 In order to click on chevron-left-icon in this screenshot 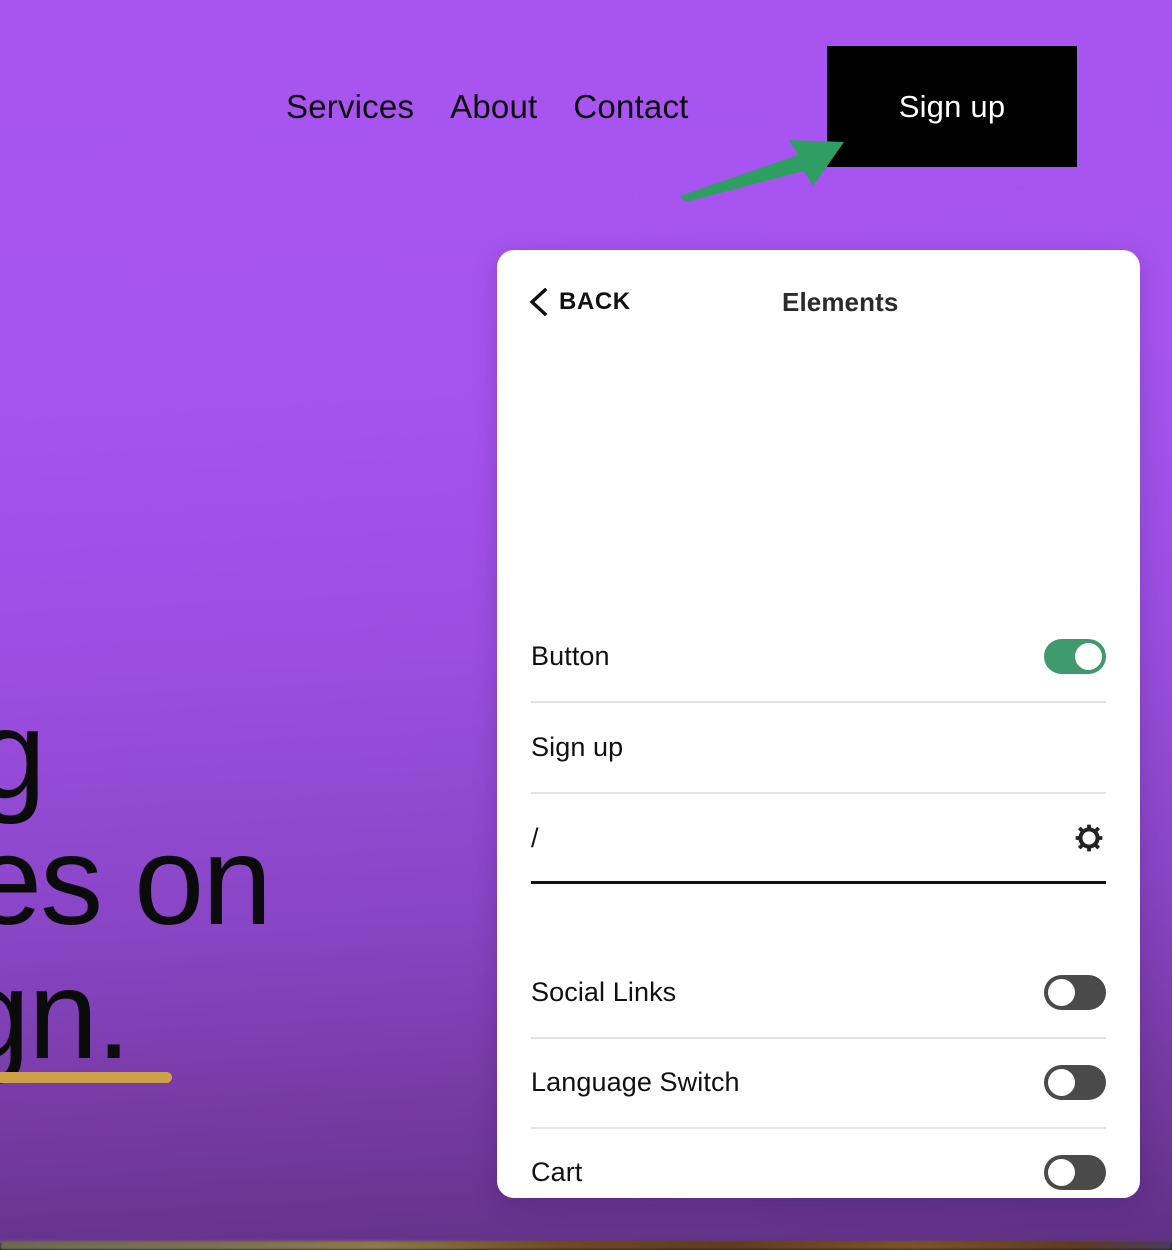, I will do `click(538, 302)`.